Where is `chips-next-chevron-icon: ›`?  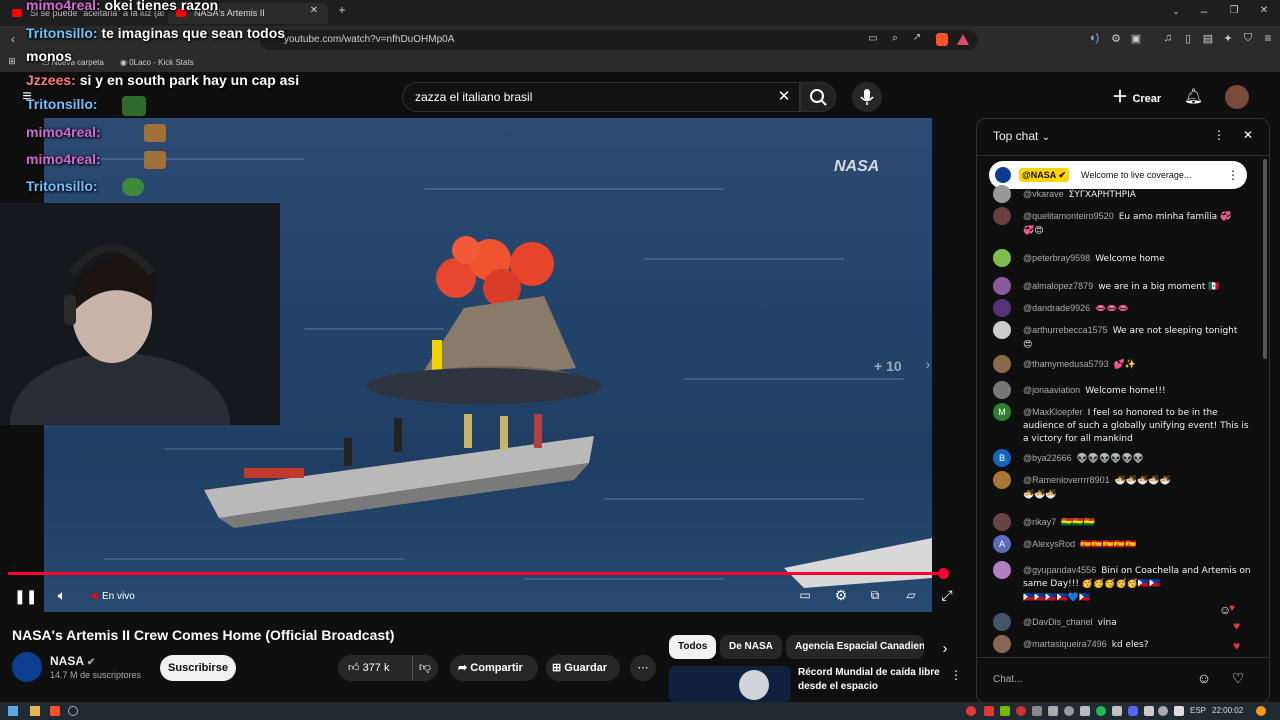 chips-next-chevron-icon: › is located at coordinates (945, 648).